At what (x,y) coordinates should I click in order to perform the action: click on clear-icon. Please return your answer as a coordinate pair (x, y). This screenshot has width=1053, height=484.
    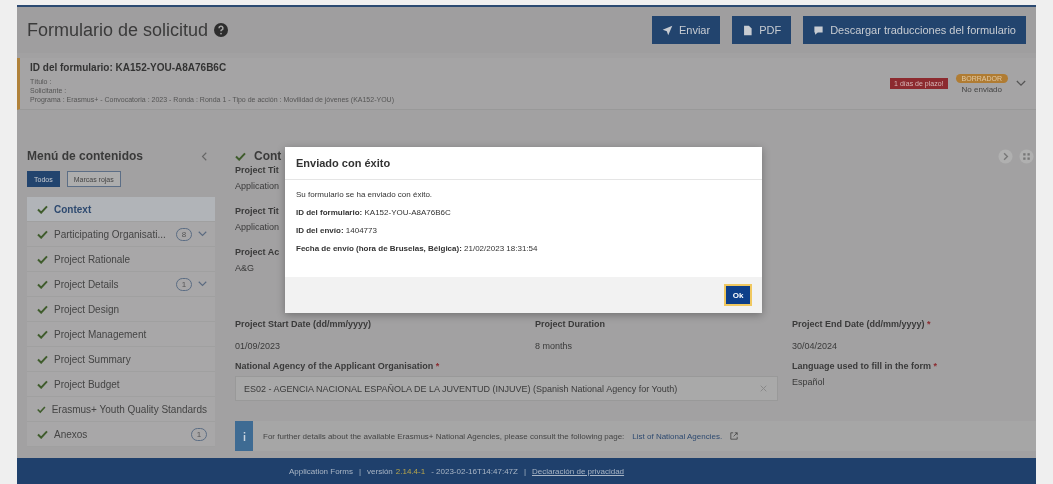
    Looking at the image, I should click on (763, 388).